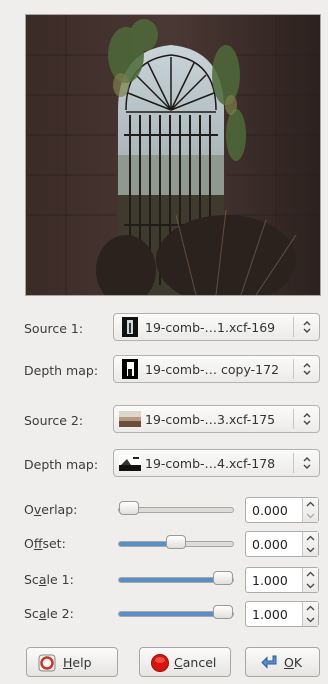 Image resolution: width=328 pixels, height=684 pixels. I want to click on offset-value: 0.000, so click(270, 544).